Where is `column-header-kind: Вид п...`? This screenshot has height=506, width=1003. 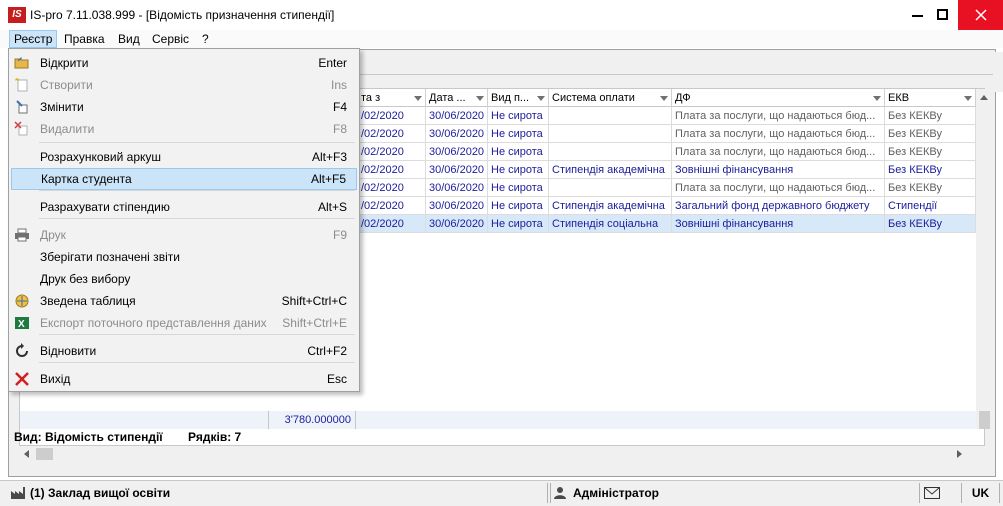
column-header-kind: Вид п... is located at coordinates (518, 98).